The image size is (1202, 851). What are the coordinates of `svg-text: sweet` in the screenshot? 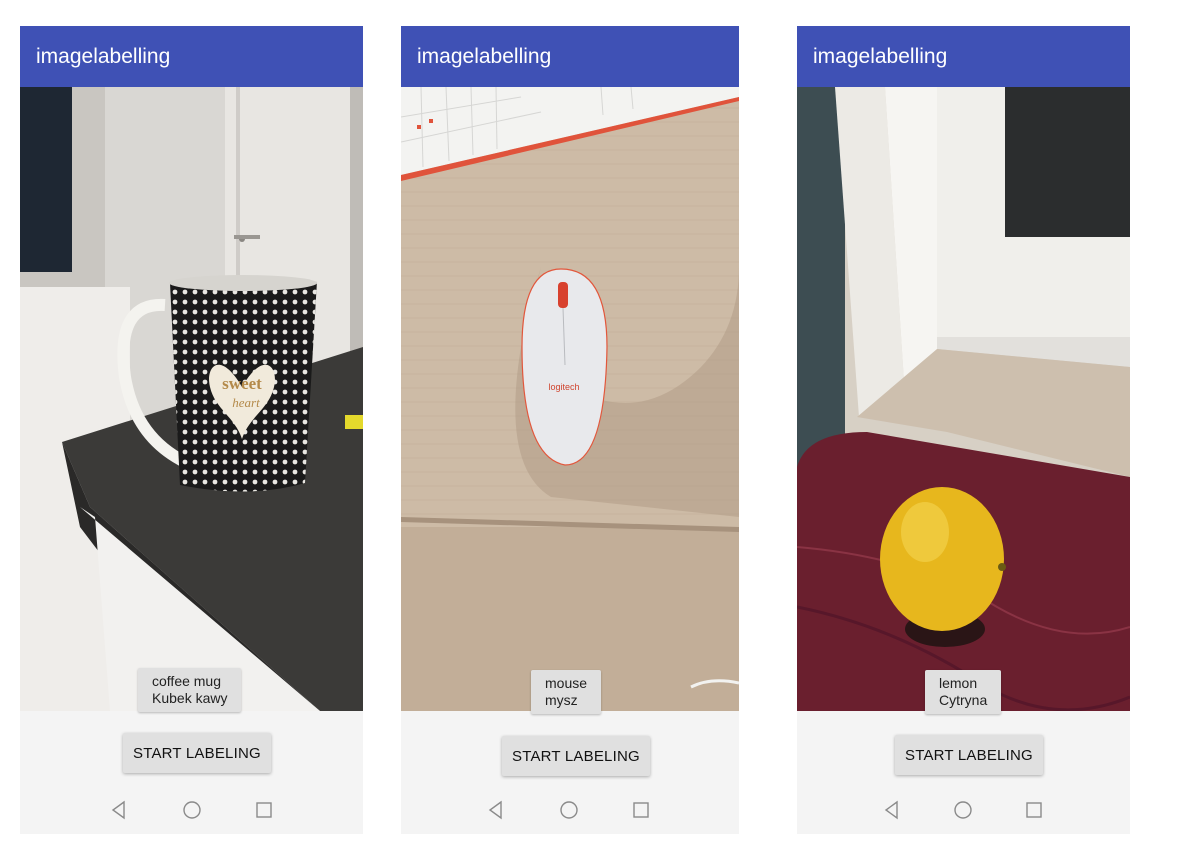 It's located at (242, 383).